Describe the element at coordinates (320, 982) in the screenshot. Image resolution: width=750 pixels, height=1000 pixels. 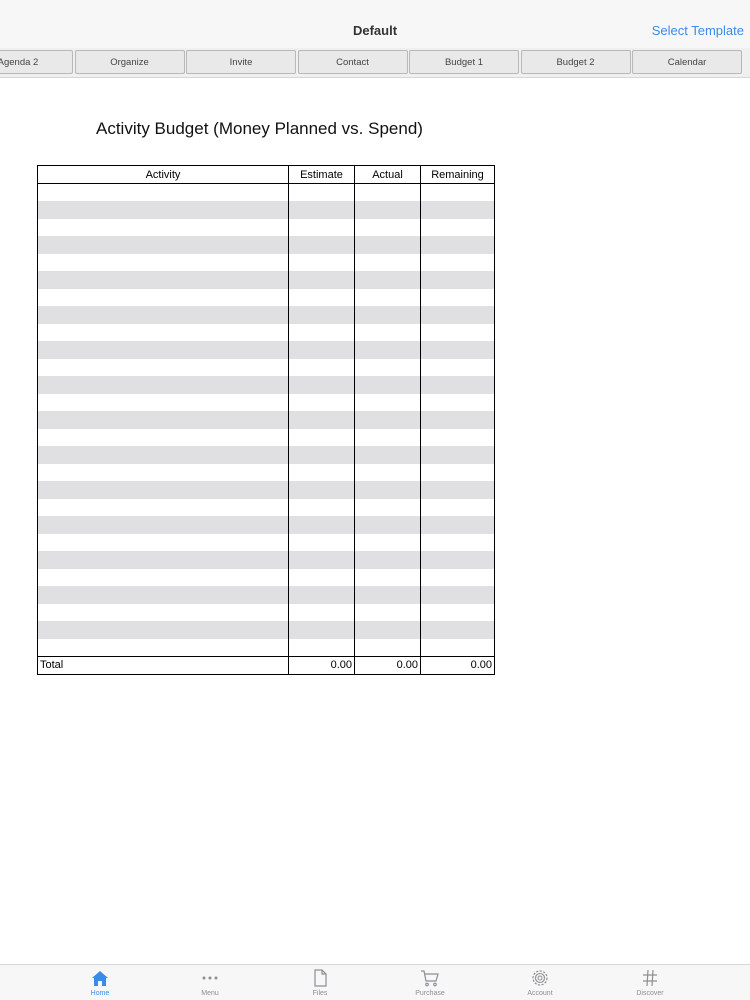
I see `tab-files: Files` at that location.